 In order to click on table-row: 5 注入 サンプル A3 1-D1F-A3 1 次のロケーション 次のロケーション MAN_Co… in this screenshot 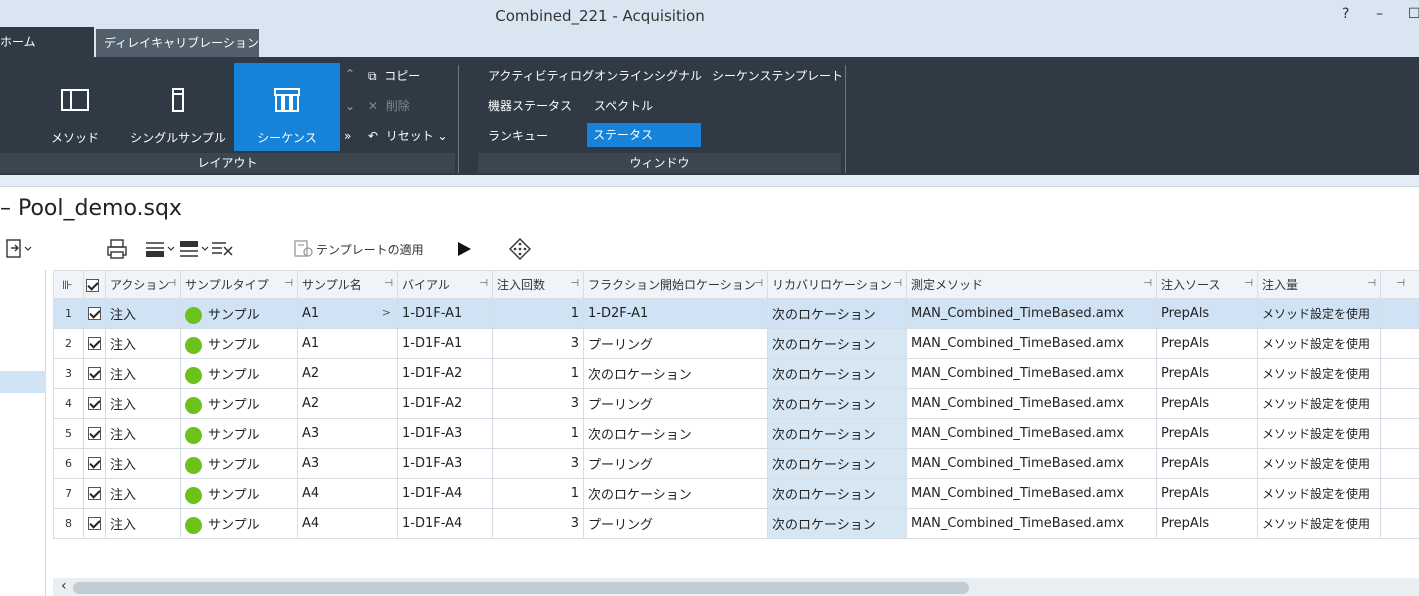, I will do `click(736, 433)`.